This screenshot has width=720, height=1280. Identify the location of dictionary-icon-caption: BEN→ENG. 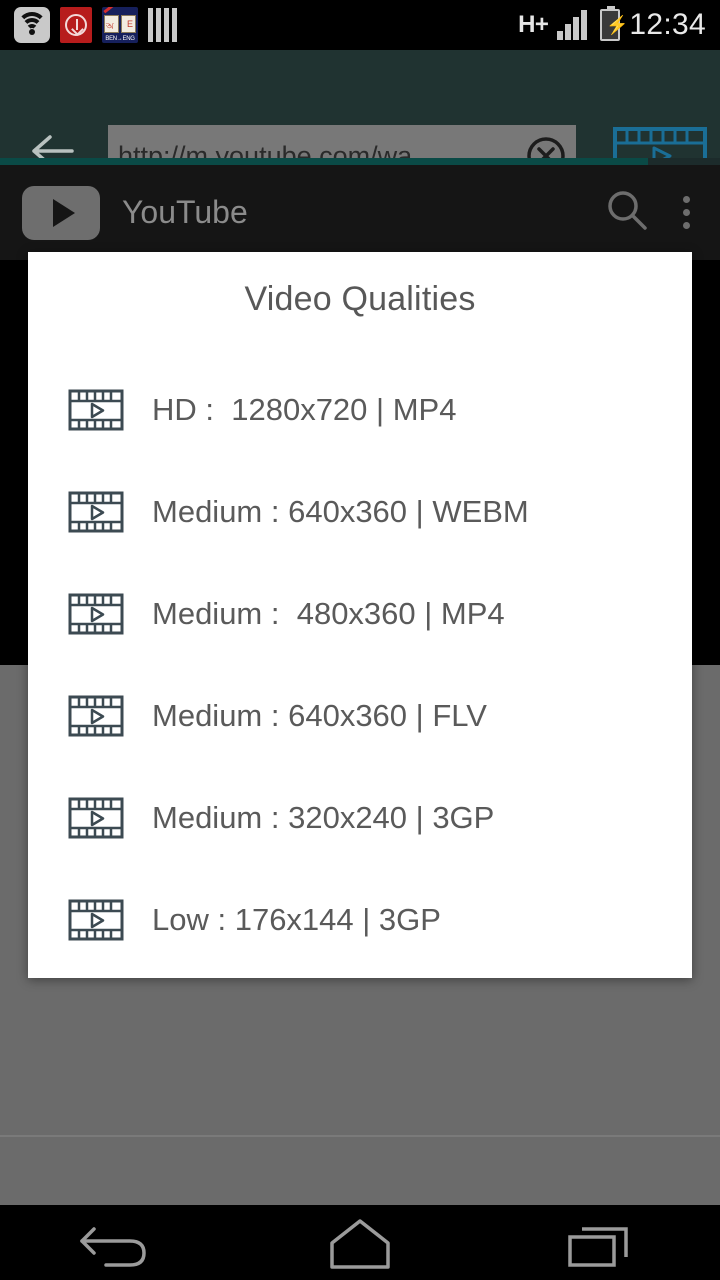
(120, 39).